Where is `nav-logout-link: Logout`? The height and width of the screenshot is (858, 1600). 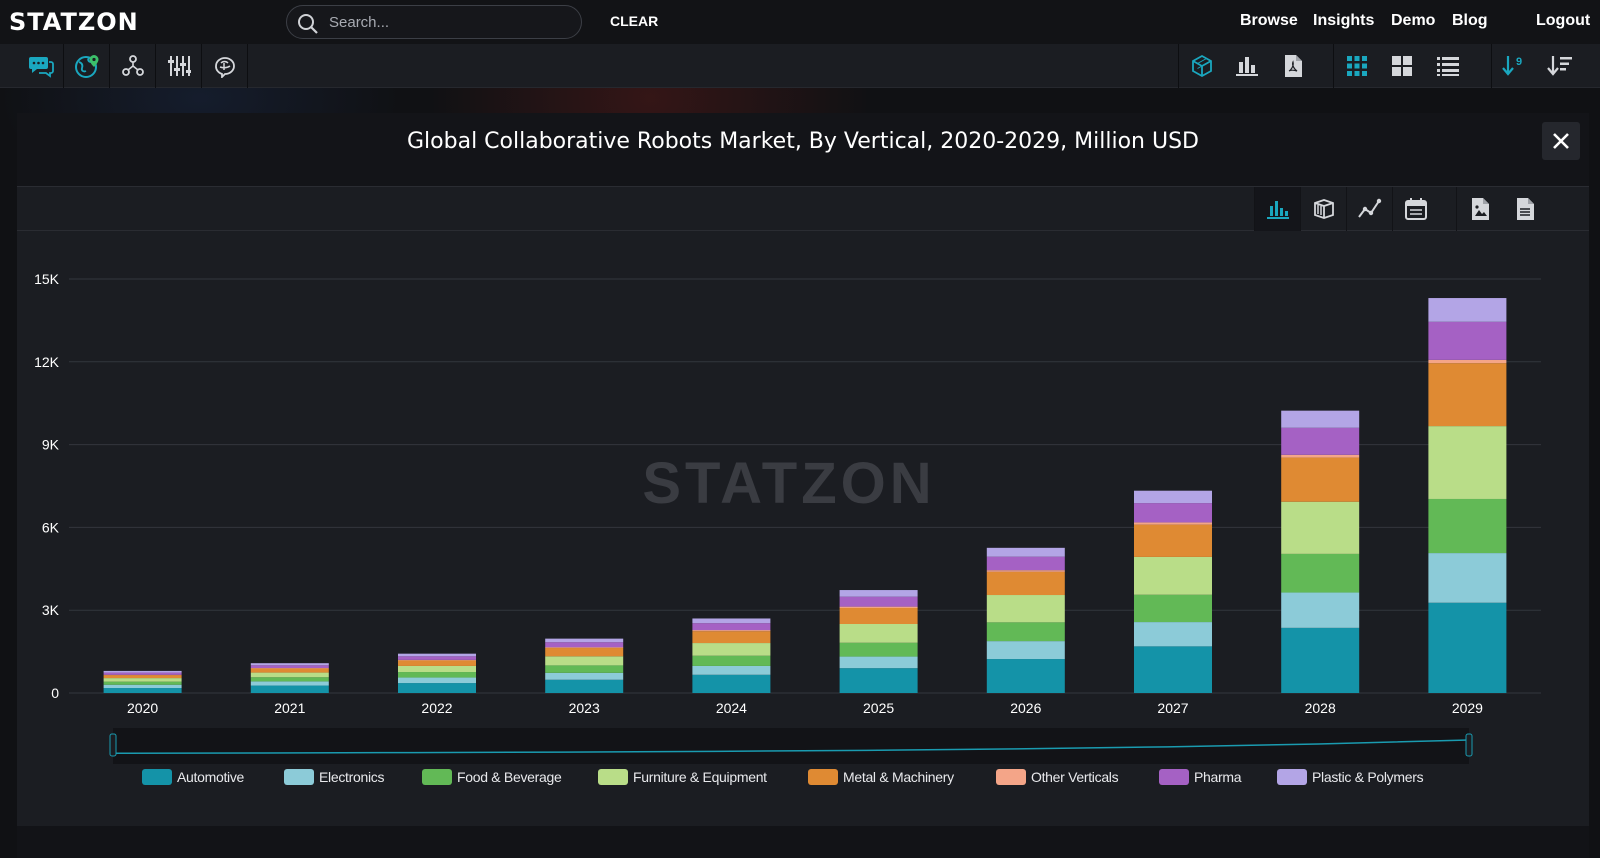
nav-logout-link: Logout is located at coordinates (1563, 21).